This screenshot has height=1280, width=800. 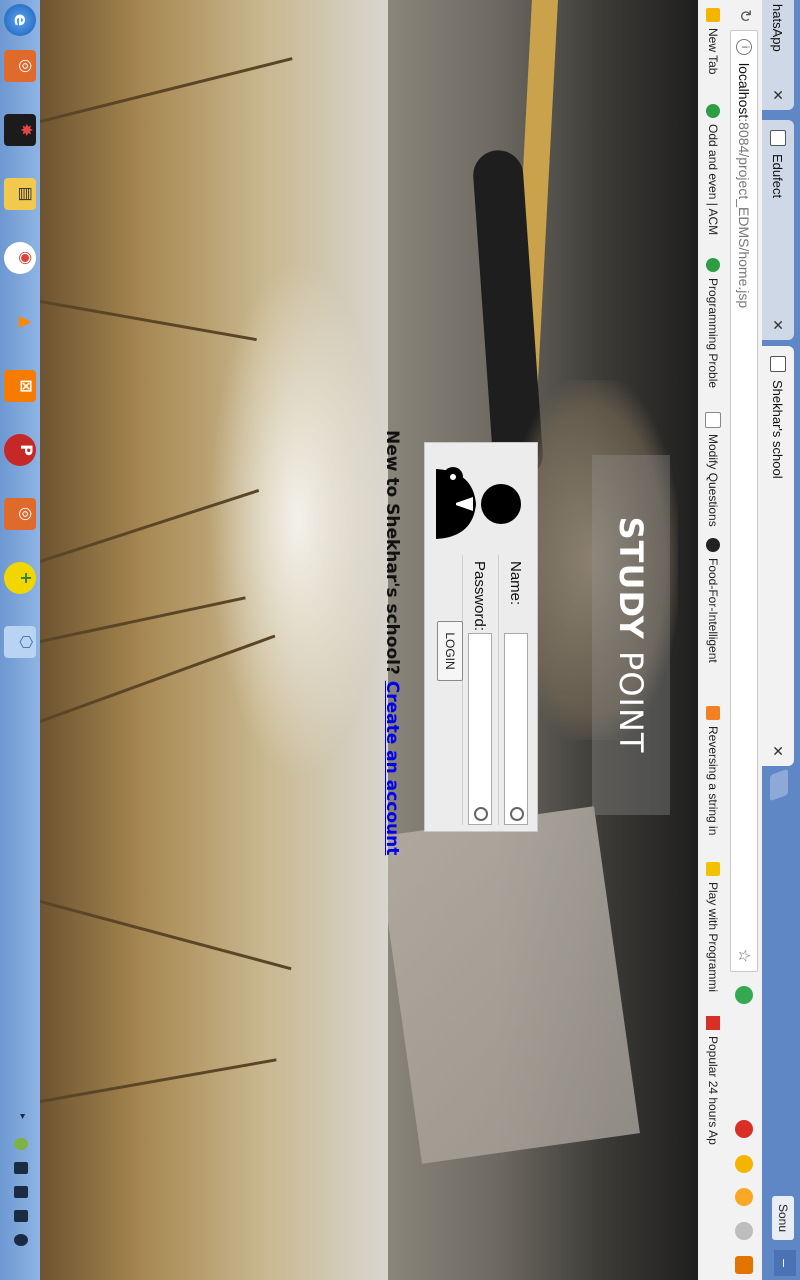 I want to click on url-host: localhost, so click(x=744, y=91).